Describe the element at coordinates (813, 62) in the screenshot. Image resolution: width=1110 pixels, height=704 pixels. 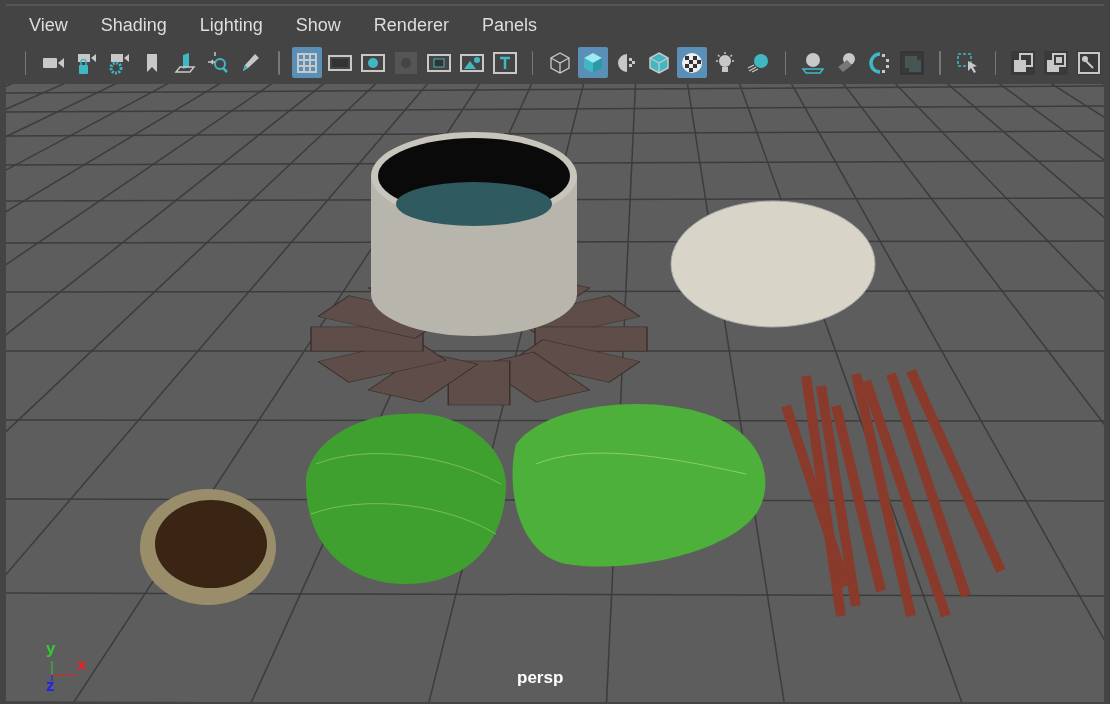
I see `sphere-on-plane-icon` at that location.